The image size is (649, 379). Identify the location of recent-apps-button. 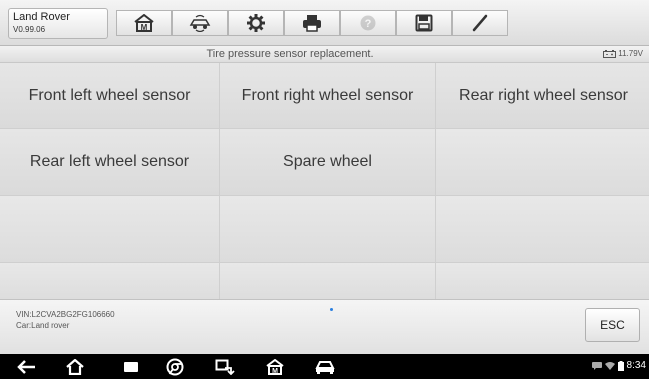
(131, 366).